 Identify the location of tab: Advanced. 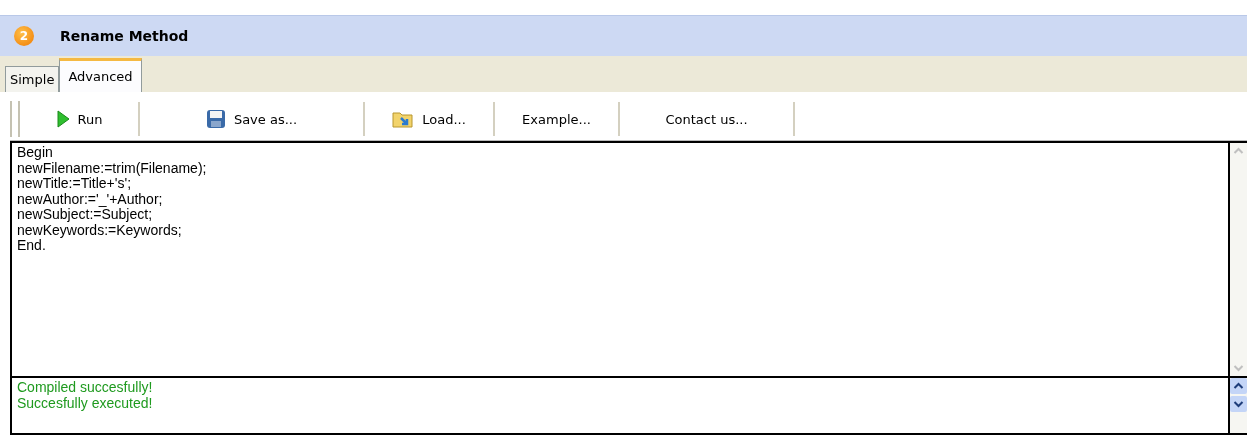
(100, 75).